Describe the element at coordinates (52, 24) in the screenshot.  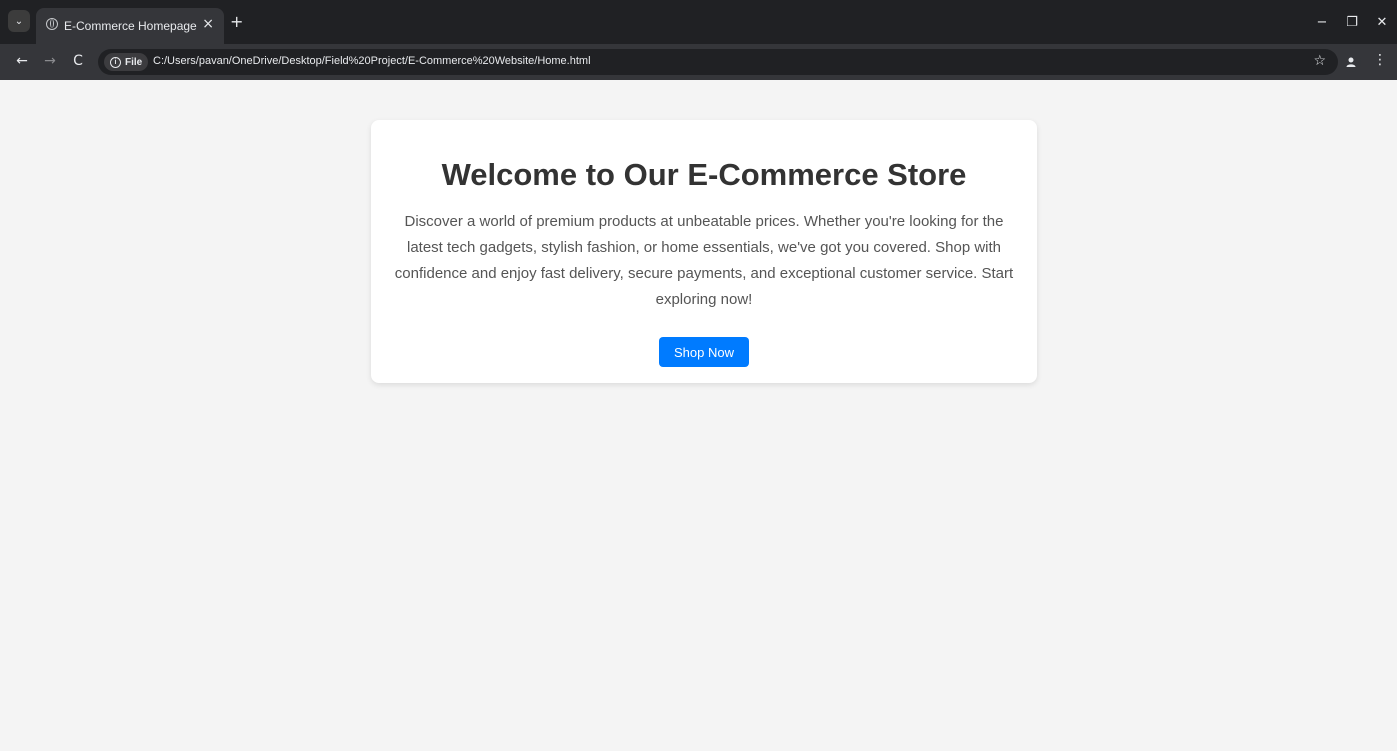
I see `globe-icon` at that location.